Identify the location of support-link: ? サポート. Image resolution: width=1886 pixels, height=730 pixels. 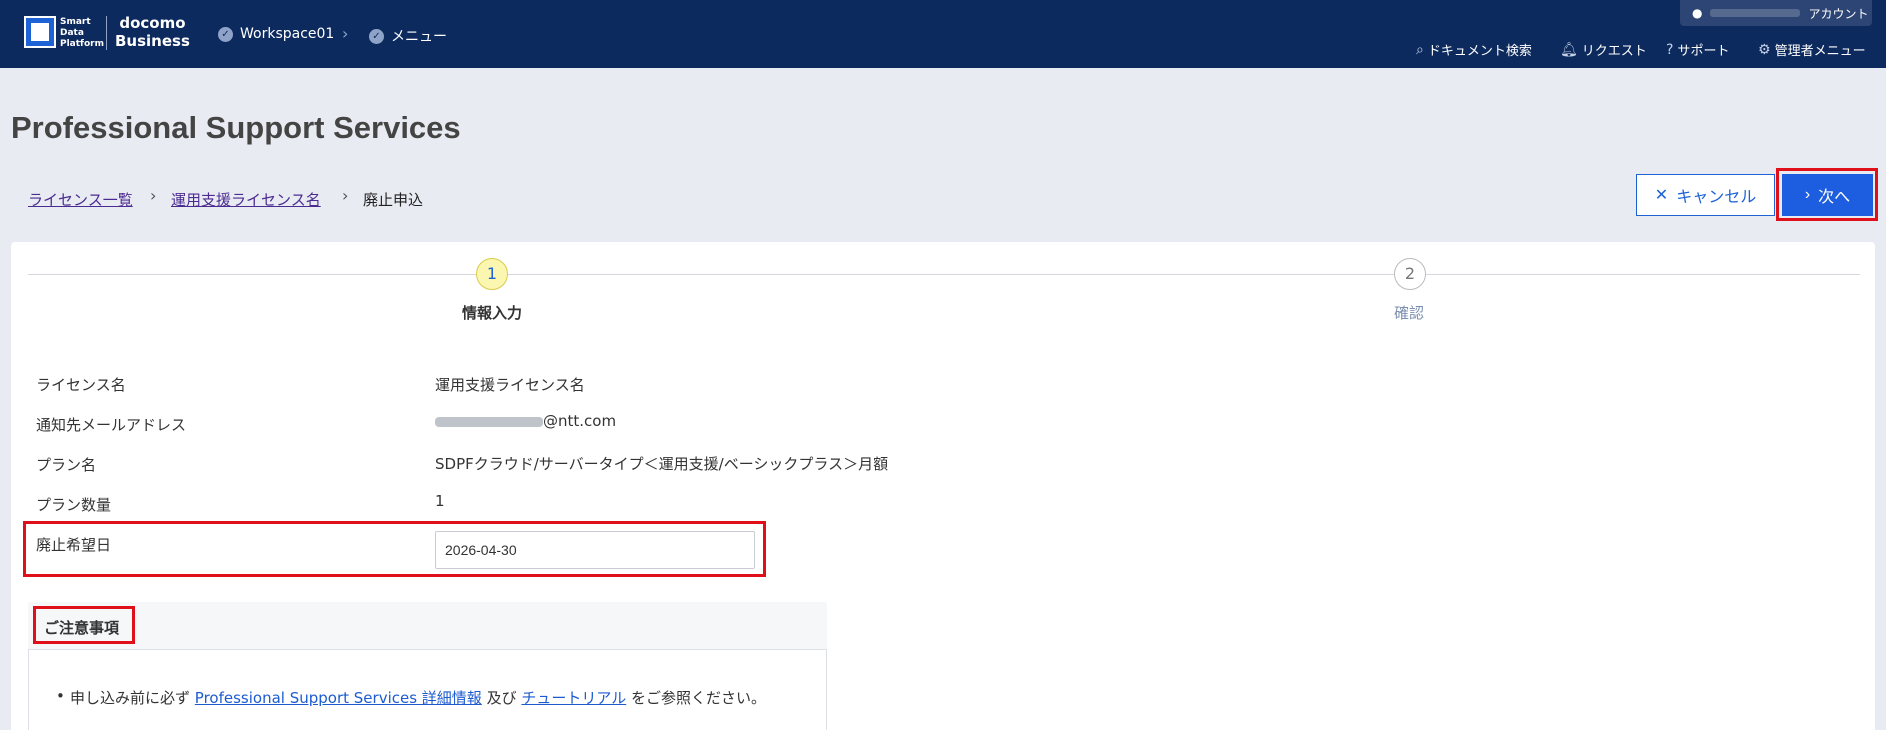
(1697, 50).